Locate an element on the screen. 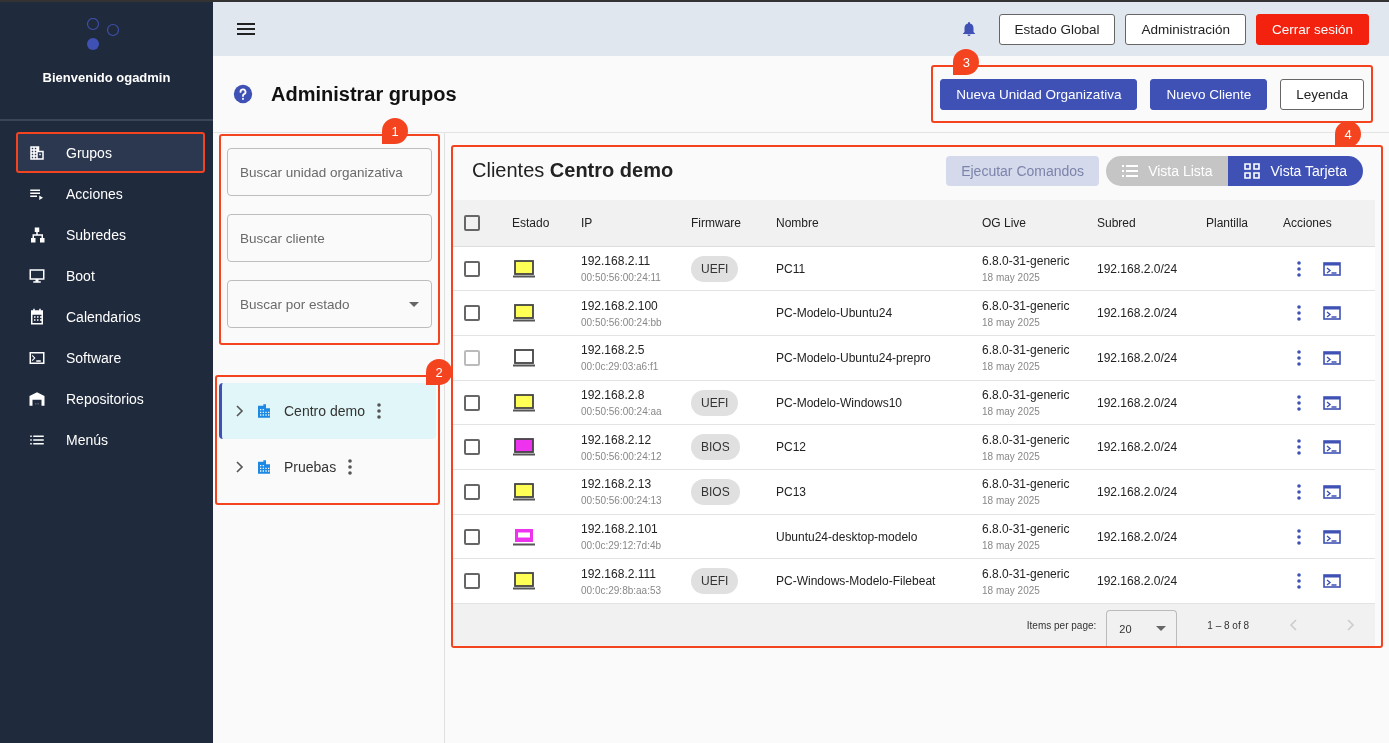  status-select: Buscar por estado is located at coordinates (329, 304).